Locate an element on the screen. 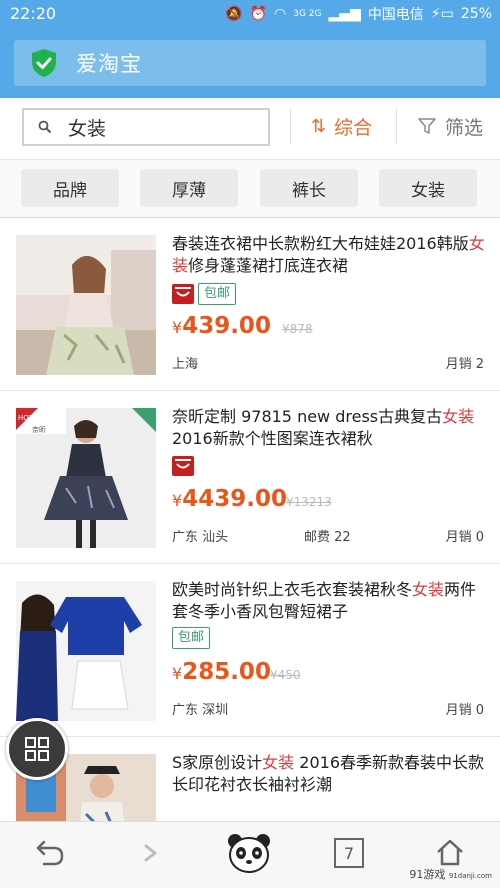 This screenshot has width=500, height=888. product-title-text: 春装连衣裙中长款粉红大布娃娃2016韩版 is located at coordinates (320, 243).